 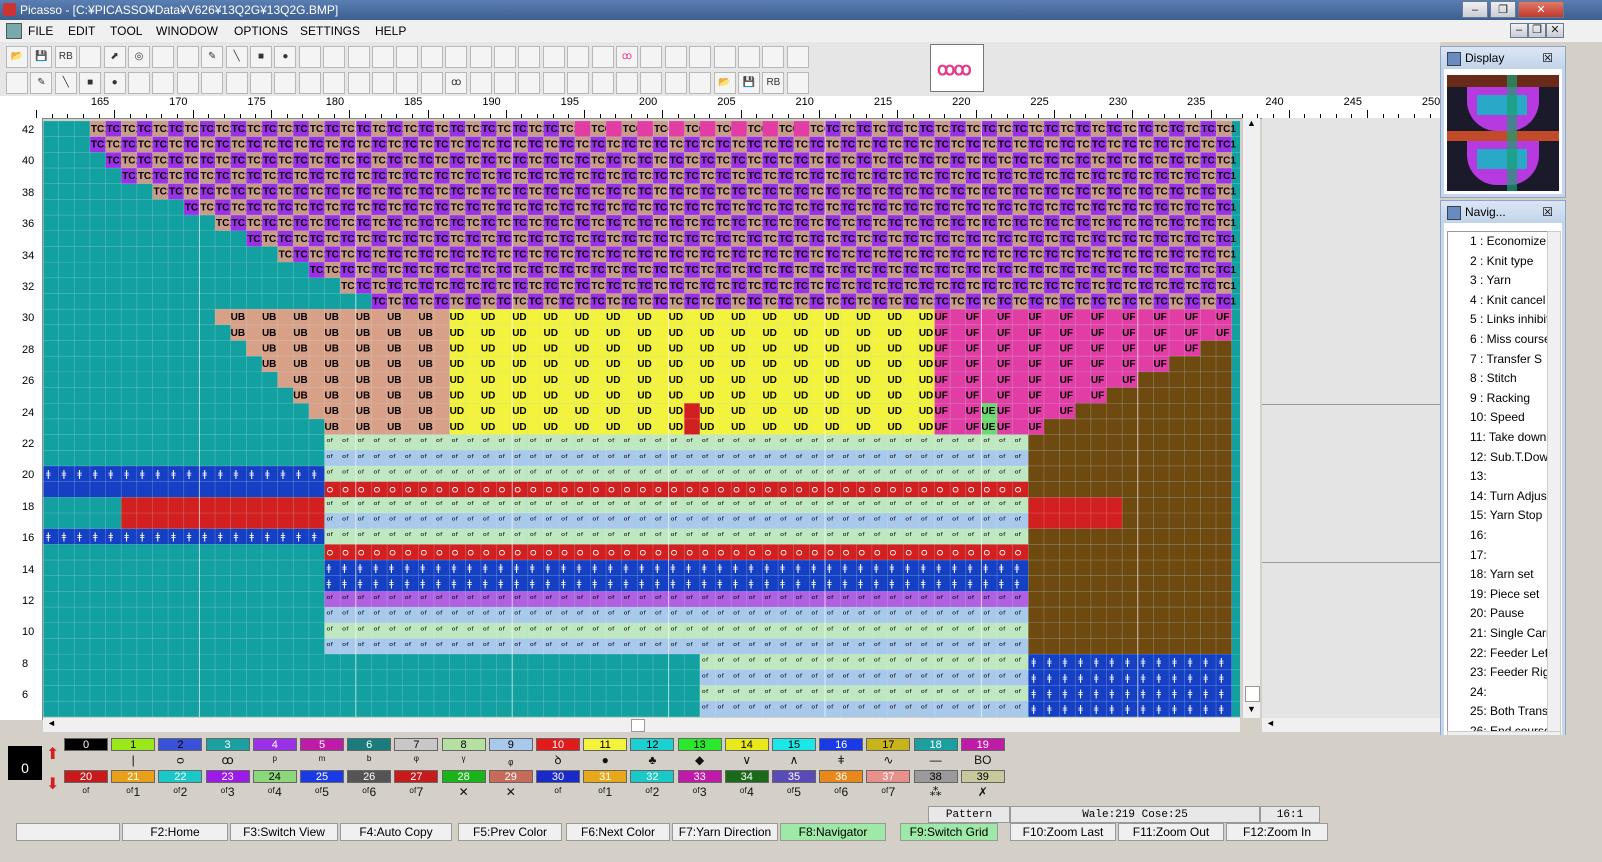 I want to click on palette-swatch: 23, so click(x=227, y=776).